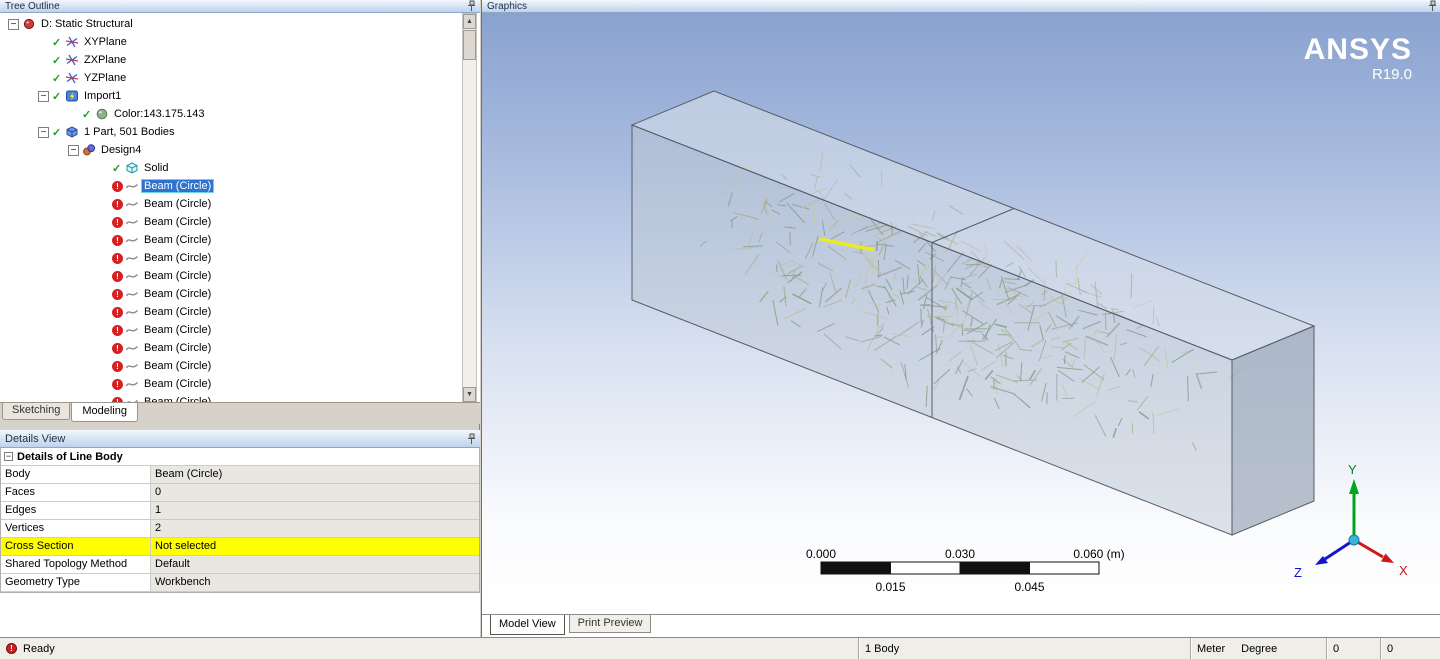 The image size is (1440, 659). What do you see at coordinates (76, 510) in the screenshot?
I see `details-label: Edges` at bounding box center [76, 510].